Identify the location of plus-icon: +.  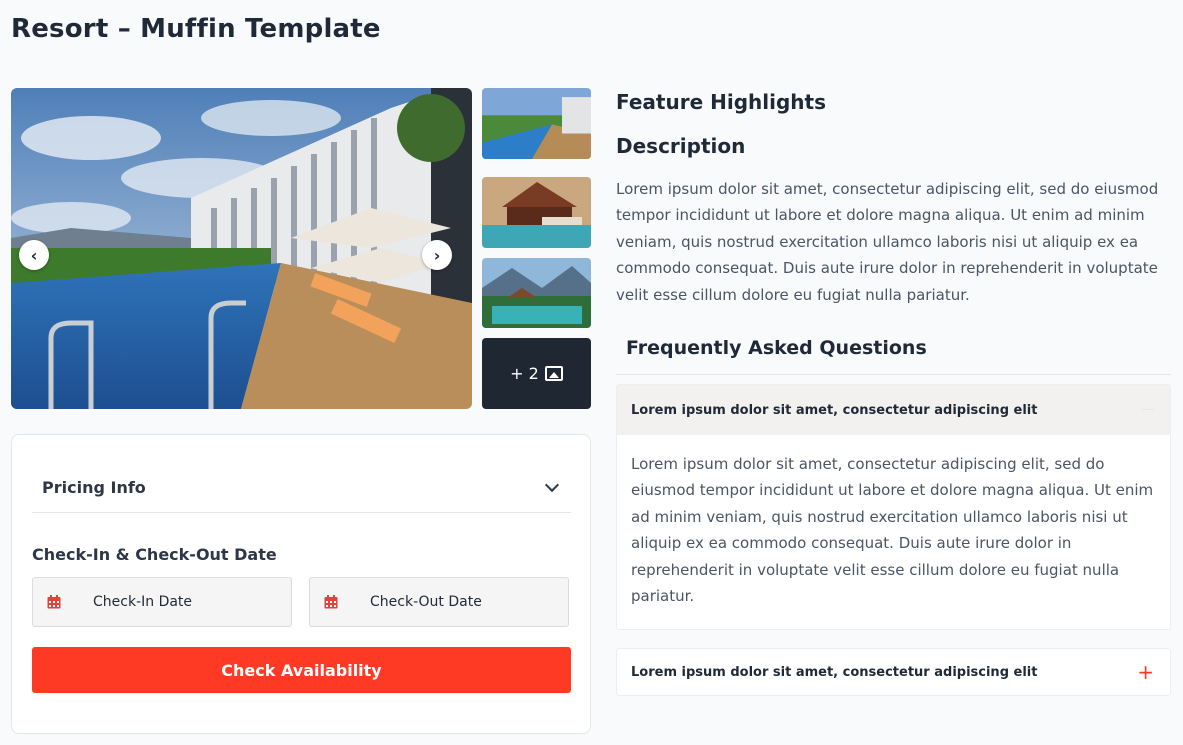
(1145, 672).